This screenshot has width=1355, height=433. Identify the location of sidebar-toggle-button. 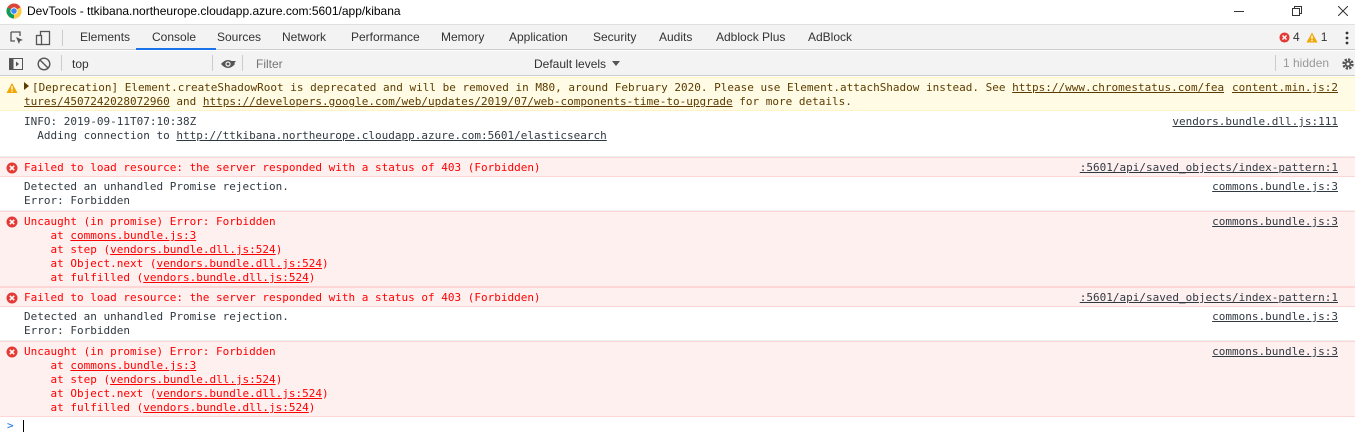
(16, 63).